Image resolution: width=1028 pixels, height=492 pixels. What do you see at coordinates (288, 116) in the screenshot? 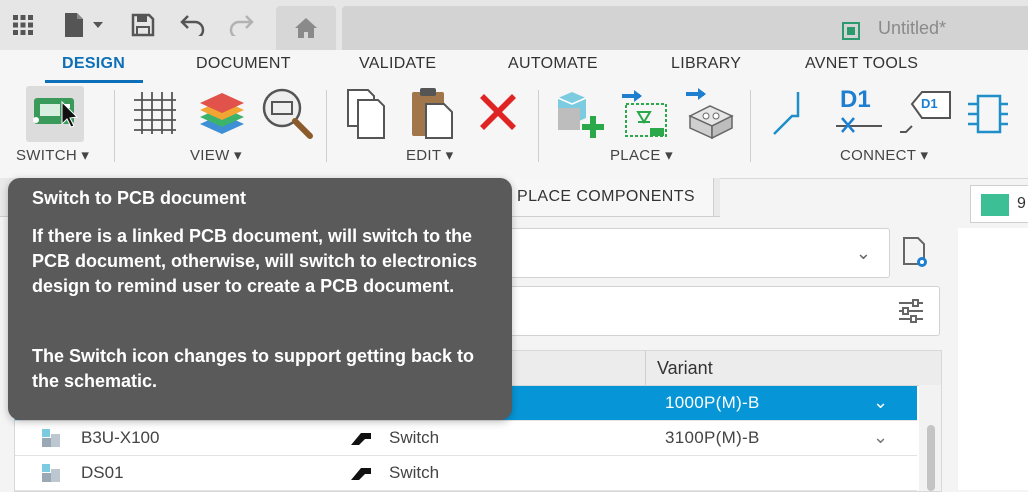
I see `zoom-window-icon` at bounding box center [288, 116].